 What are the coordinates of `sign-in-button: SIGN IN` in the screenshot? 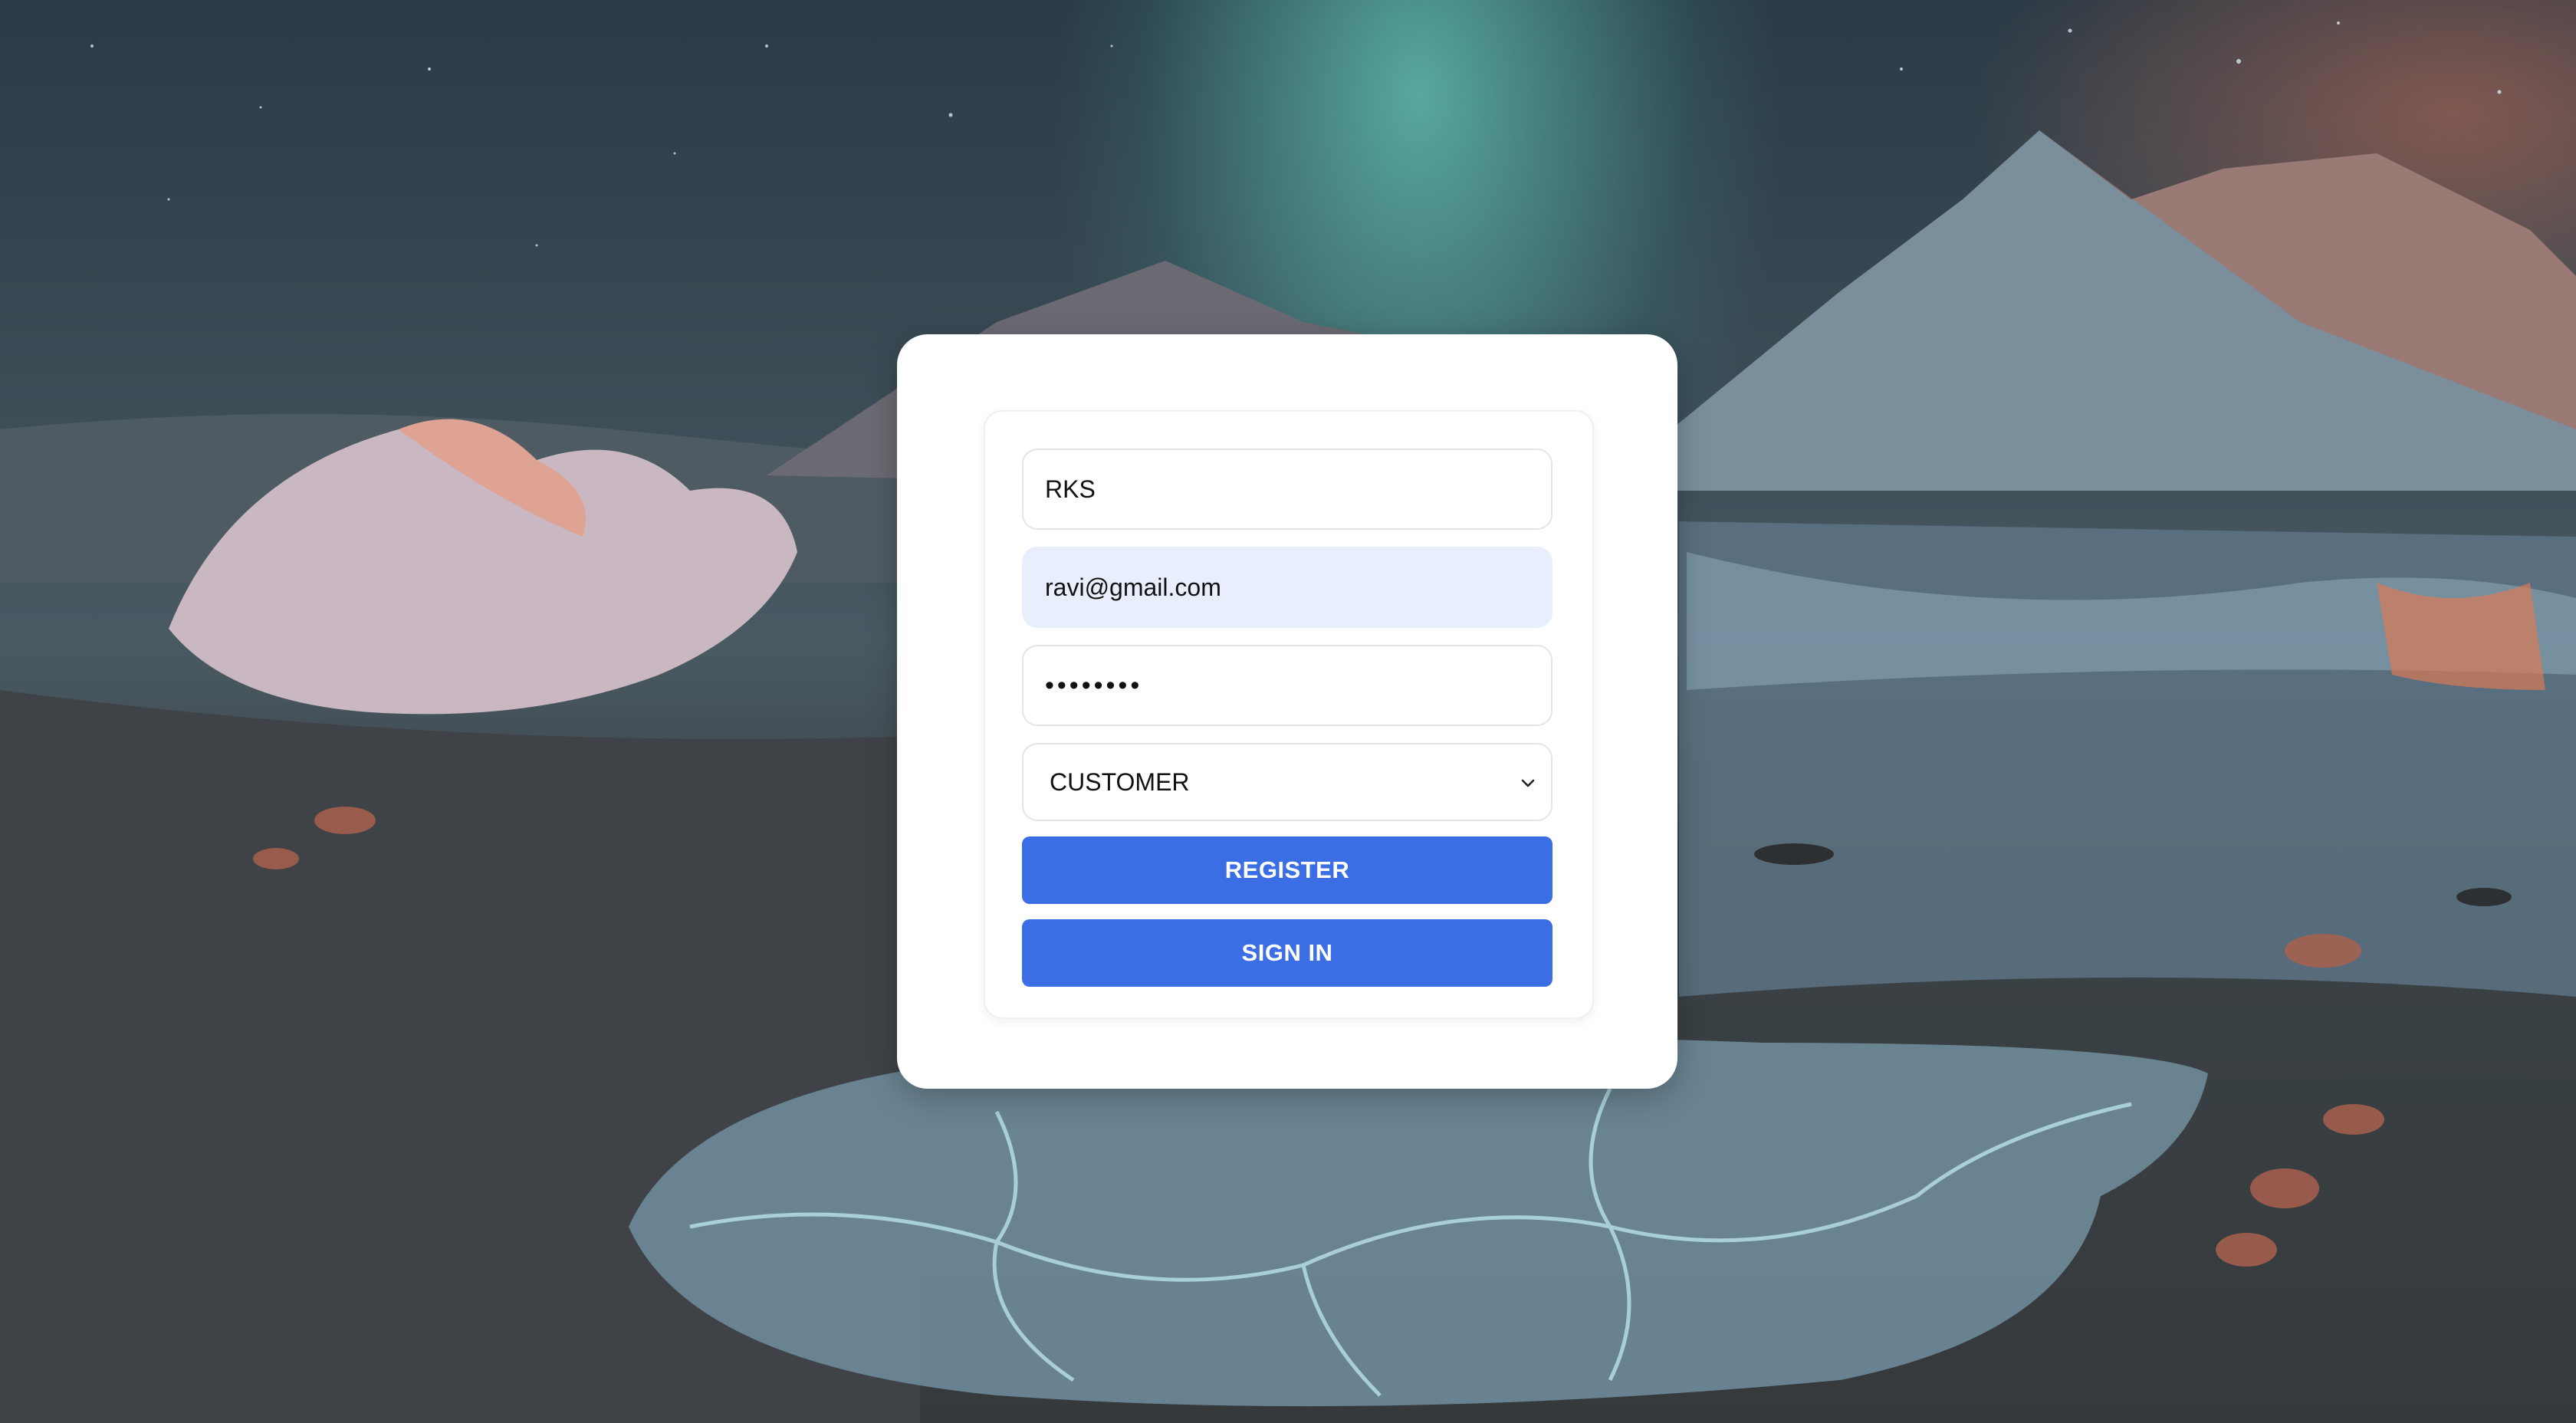 It's located at (1287, 953).